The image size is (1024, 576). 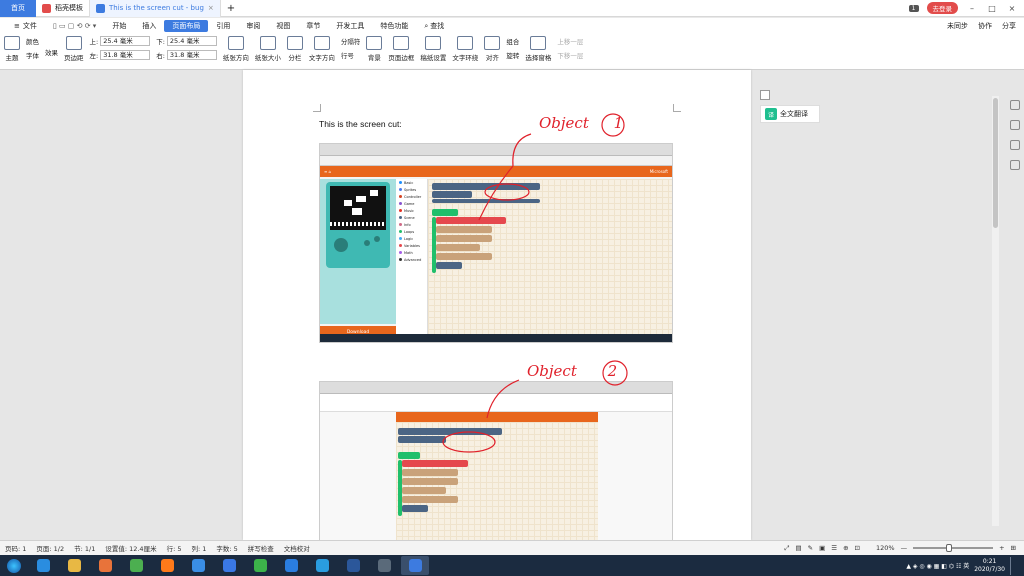 What do you see at coordinates (570, 55) in the screenshot?
I see `send-backward-button: 下移一层` at bounding box center [570, 55].